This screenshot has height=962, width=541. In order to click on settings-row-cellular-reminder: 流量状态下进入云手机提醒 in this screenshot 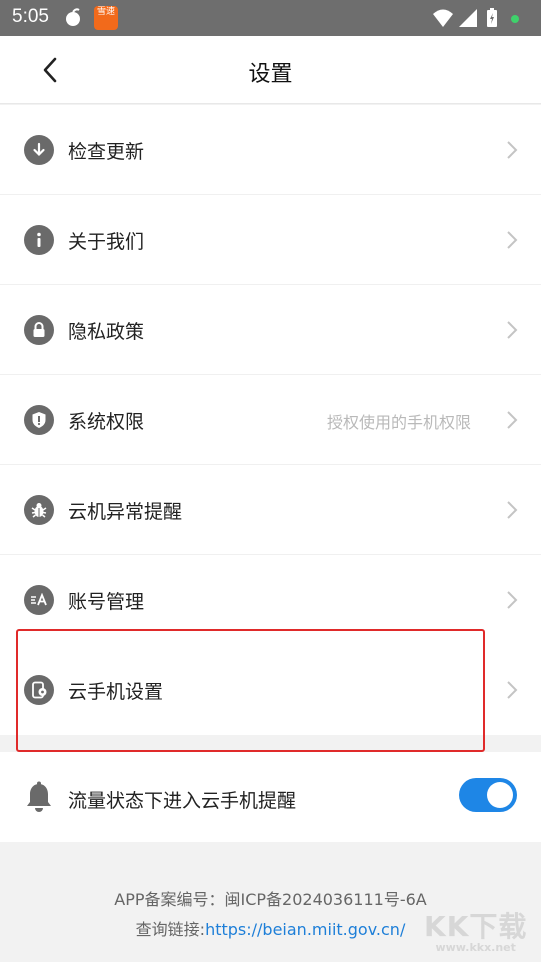, I will do `click(270, 797)`.